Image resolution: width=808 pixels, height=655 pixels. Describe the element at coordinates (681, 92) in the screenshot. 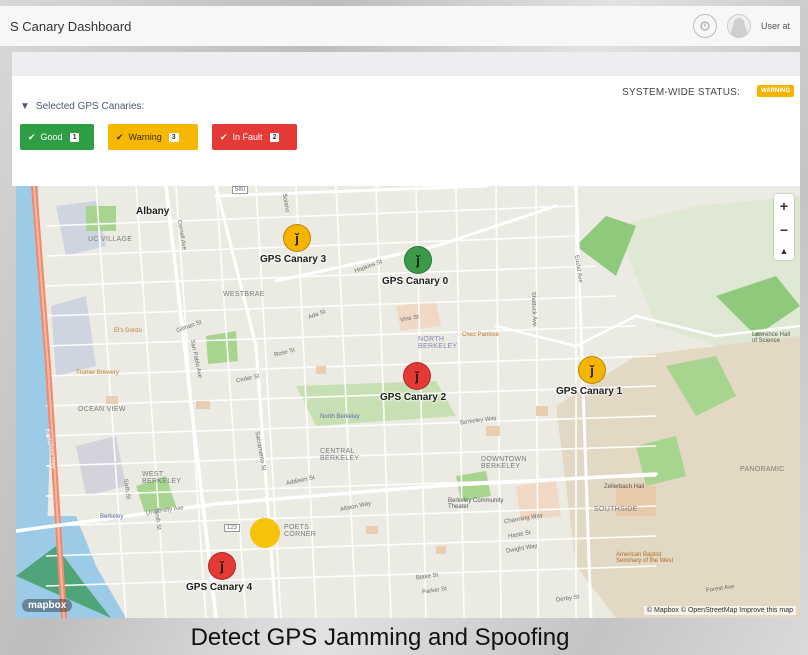

I see `system-status-label: SYSTEM-WIDE STATUS:` at that location.